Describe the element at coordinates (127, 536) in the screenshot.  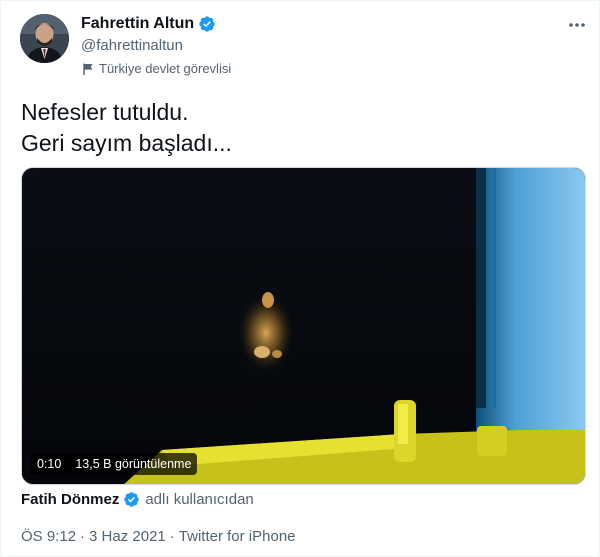
I see `tweet-date: 3 Haz 2021` at that location.